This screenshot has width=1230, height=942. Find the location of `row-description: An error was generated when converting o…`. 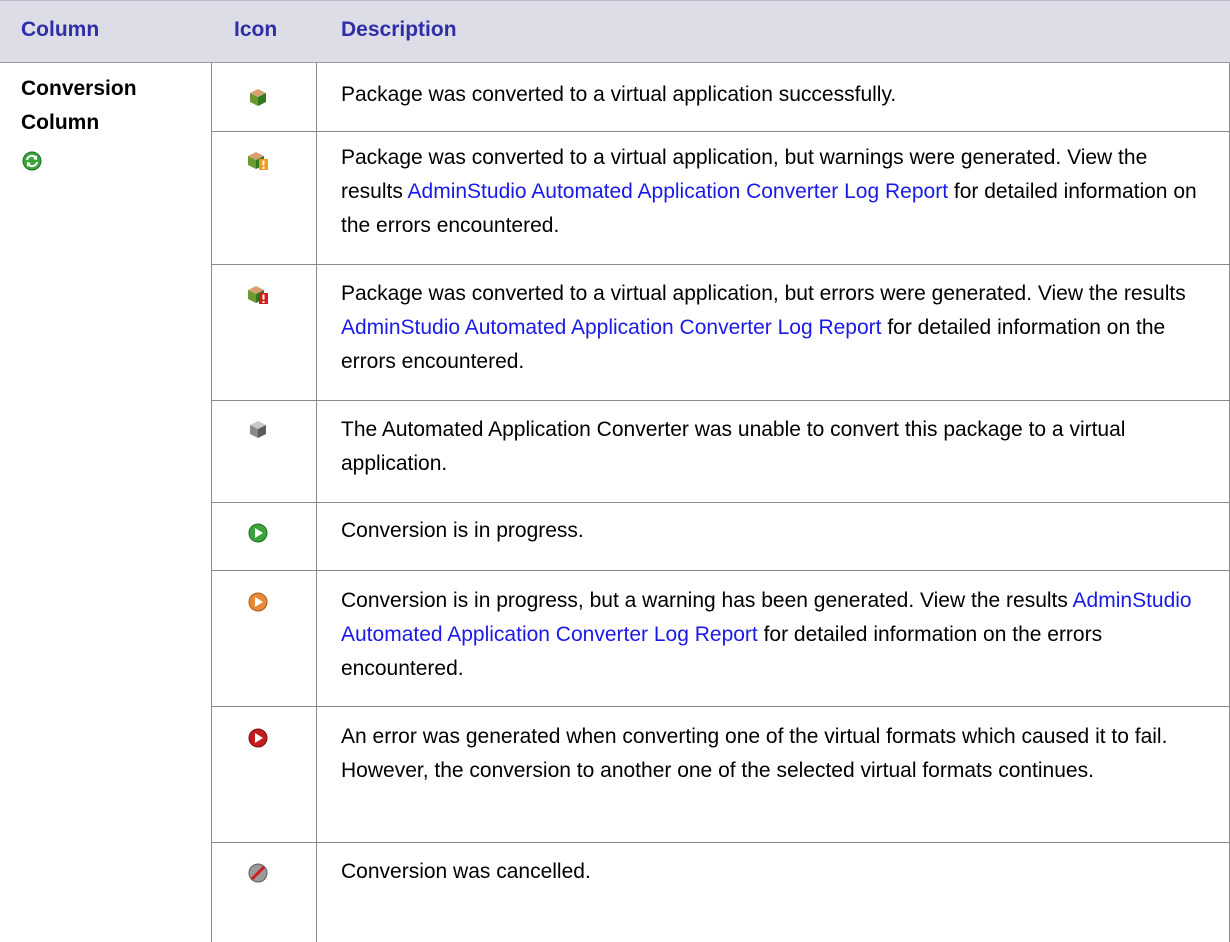

row-description: An error was generated when converting o… is located at coordinates (754, 753).